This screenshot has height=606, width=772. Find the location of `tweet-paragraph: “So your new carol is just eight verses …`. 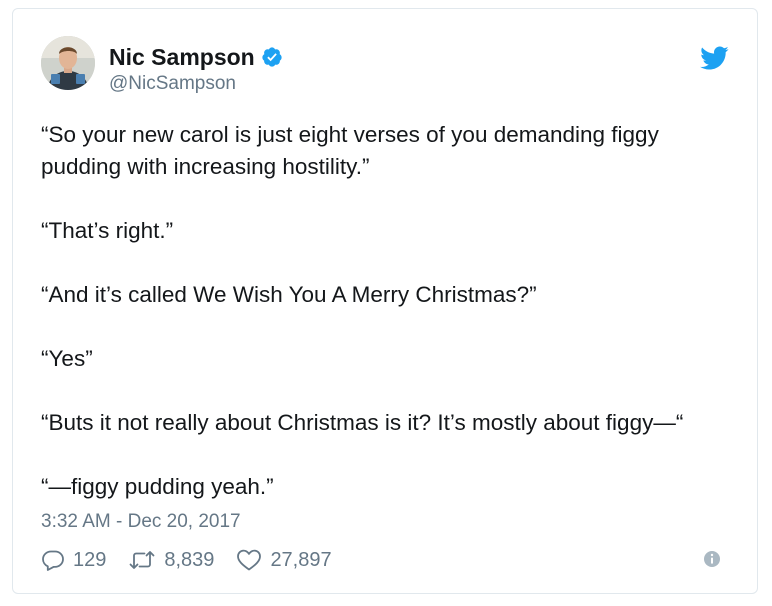

tweet-paragraph: “So your new carol is just eight verses … is located at coordinates (350, 150).